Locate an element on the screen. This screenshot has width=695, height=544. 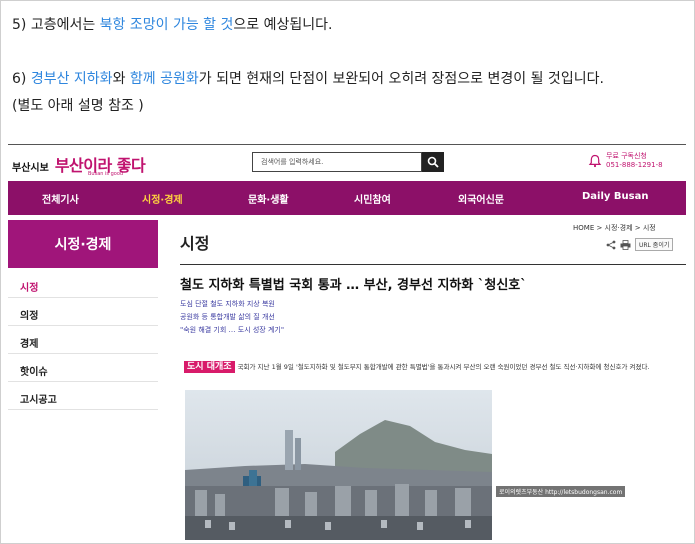
article-subhead: "숙원 해결 기회 … 도시 성장 계기" is located at coordinates (232, 330).